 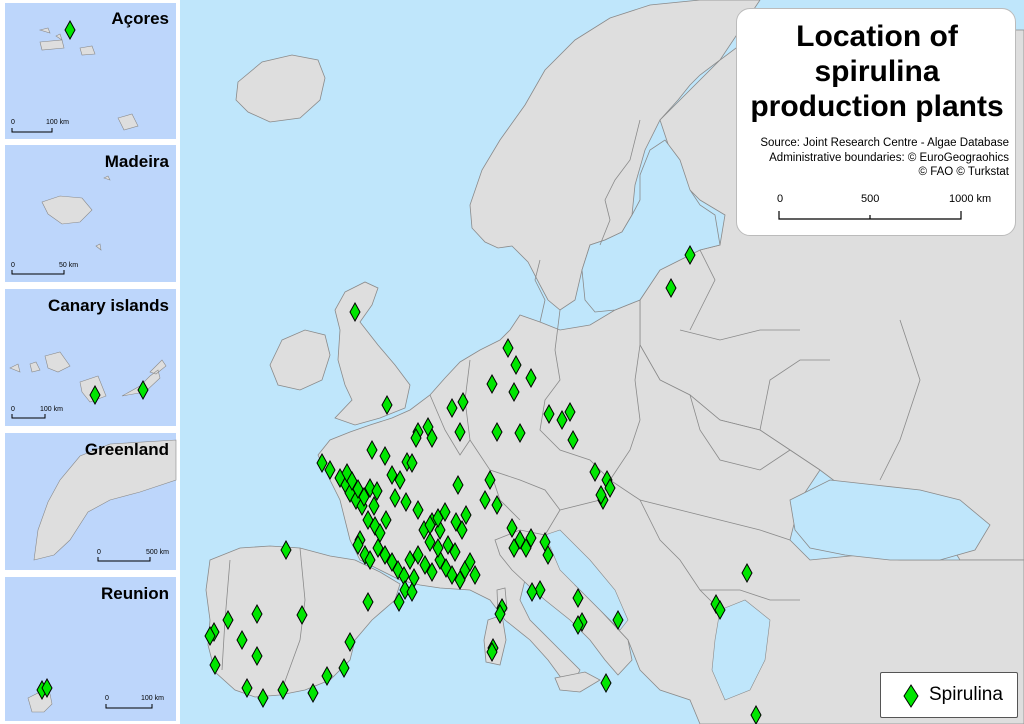 What do you see at coordinates (90, 501) in the screenshot?
I see `inset-greenland: 0 500 km Greenland` at bounding box center [90, 501].